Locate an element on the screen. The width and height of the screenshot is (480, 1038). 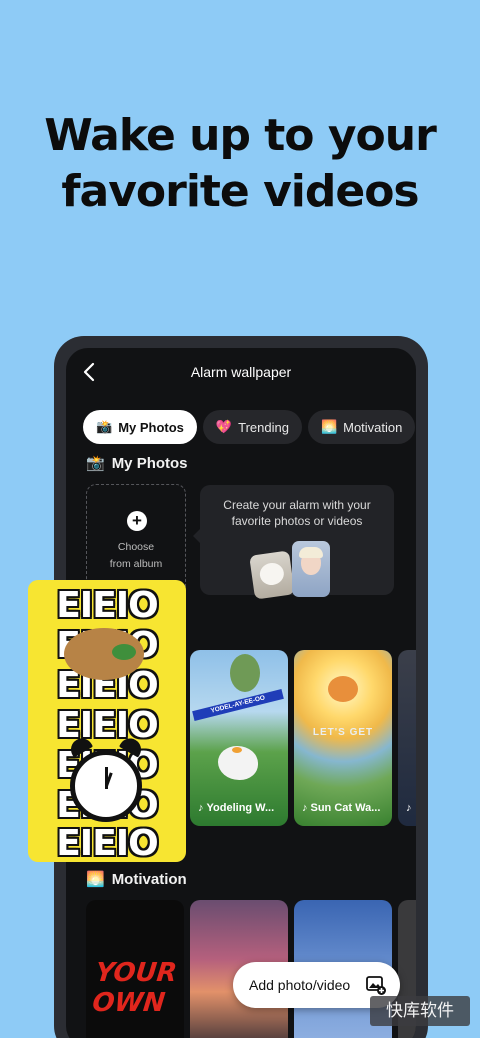
motivation-card-text: YOUR OWN is located at coordinates (137, 988).